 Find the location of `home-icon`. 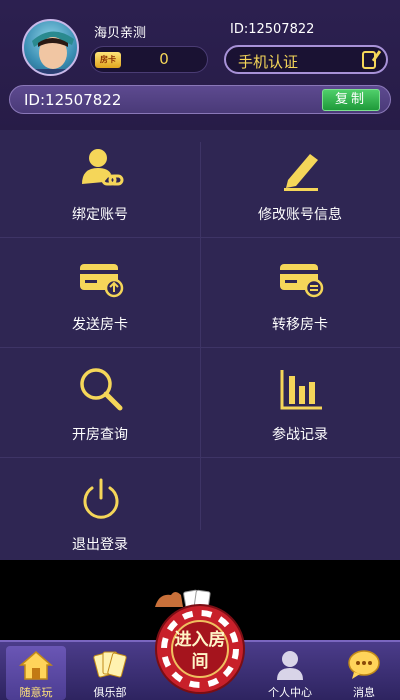

home-icon is located at coordinates (36, 665).